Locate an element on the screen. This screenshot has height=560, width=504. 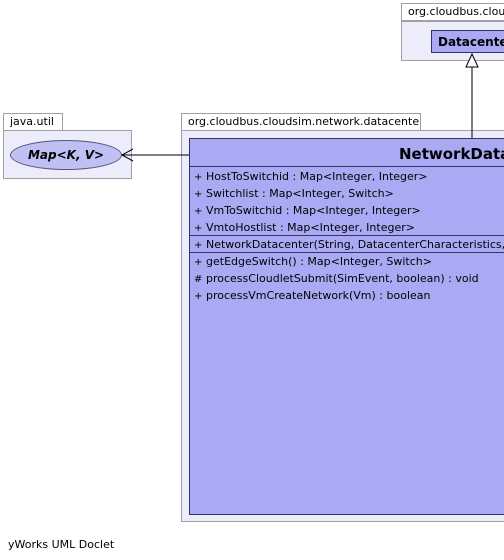
class-name: Map<K, V> is located at coordinates (66, 155).